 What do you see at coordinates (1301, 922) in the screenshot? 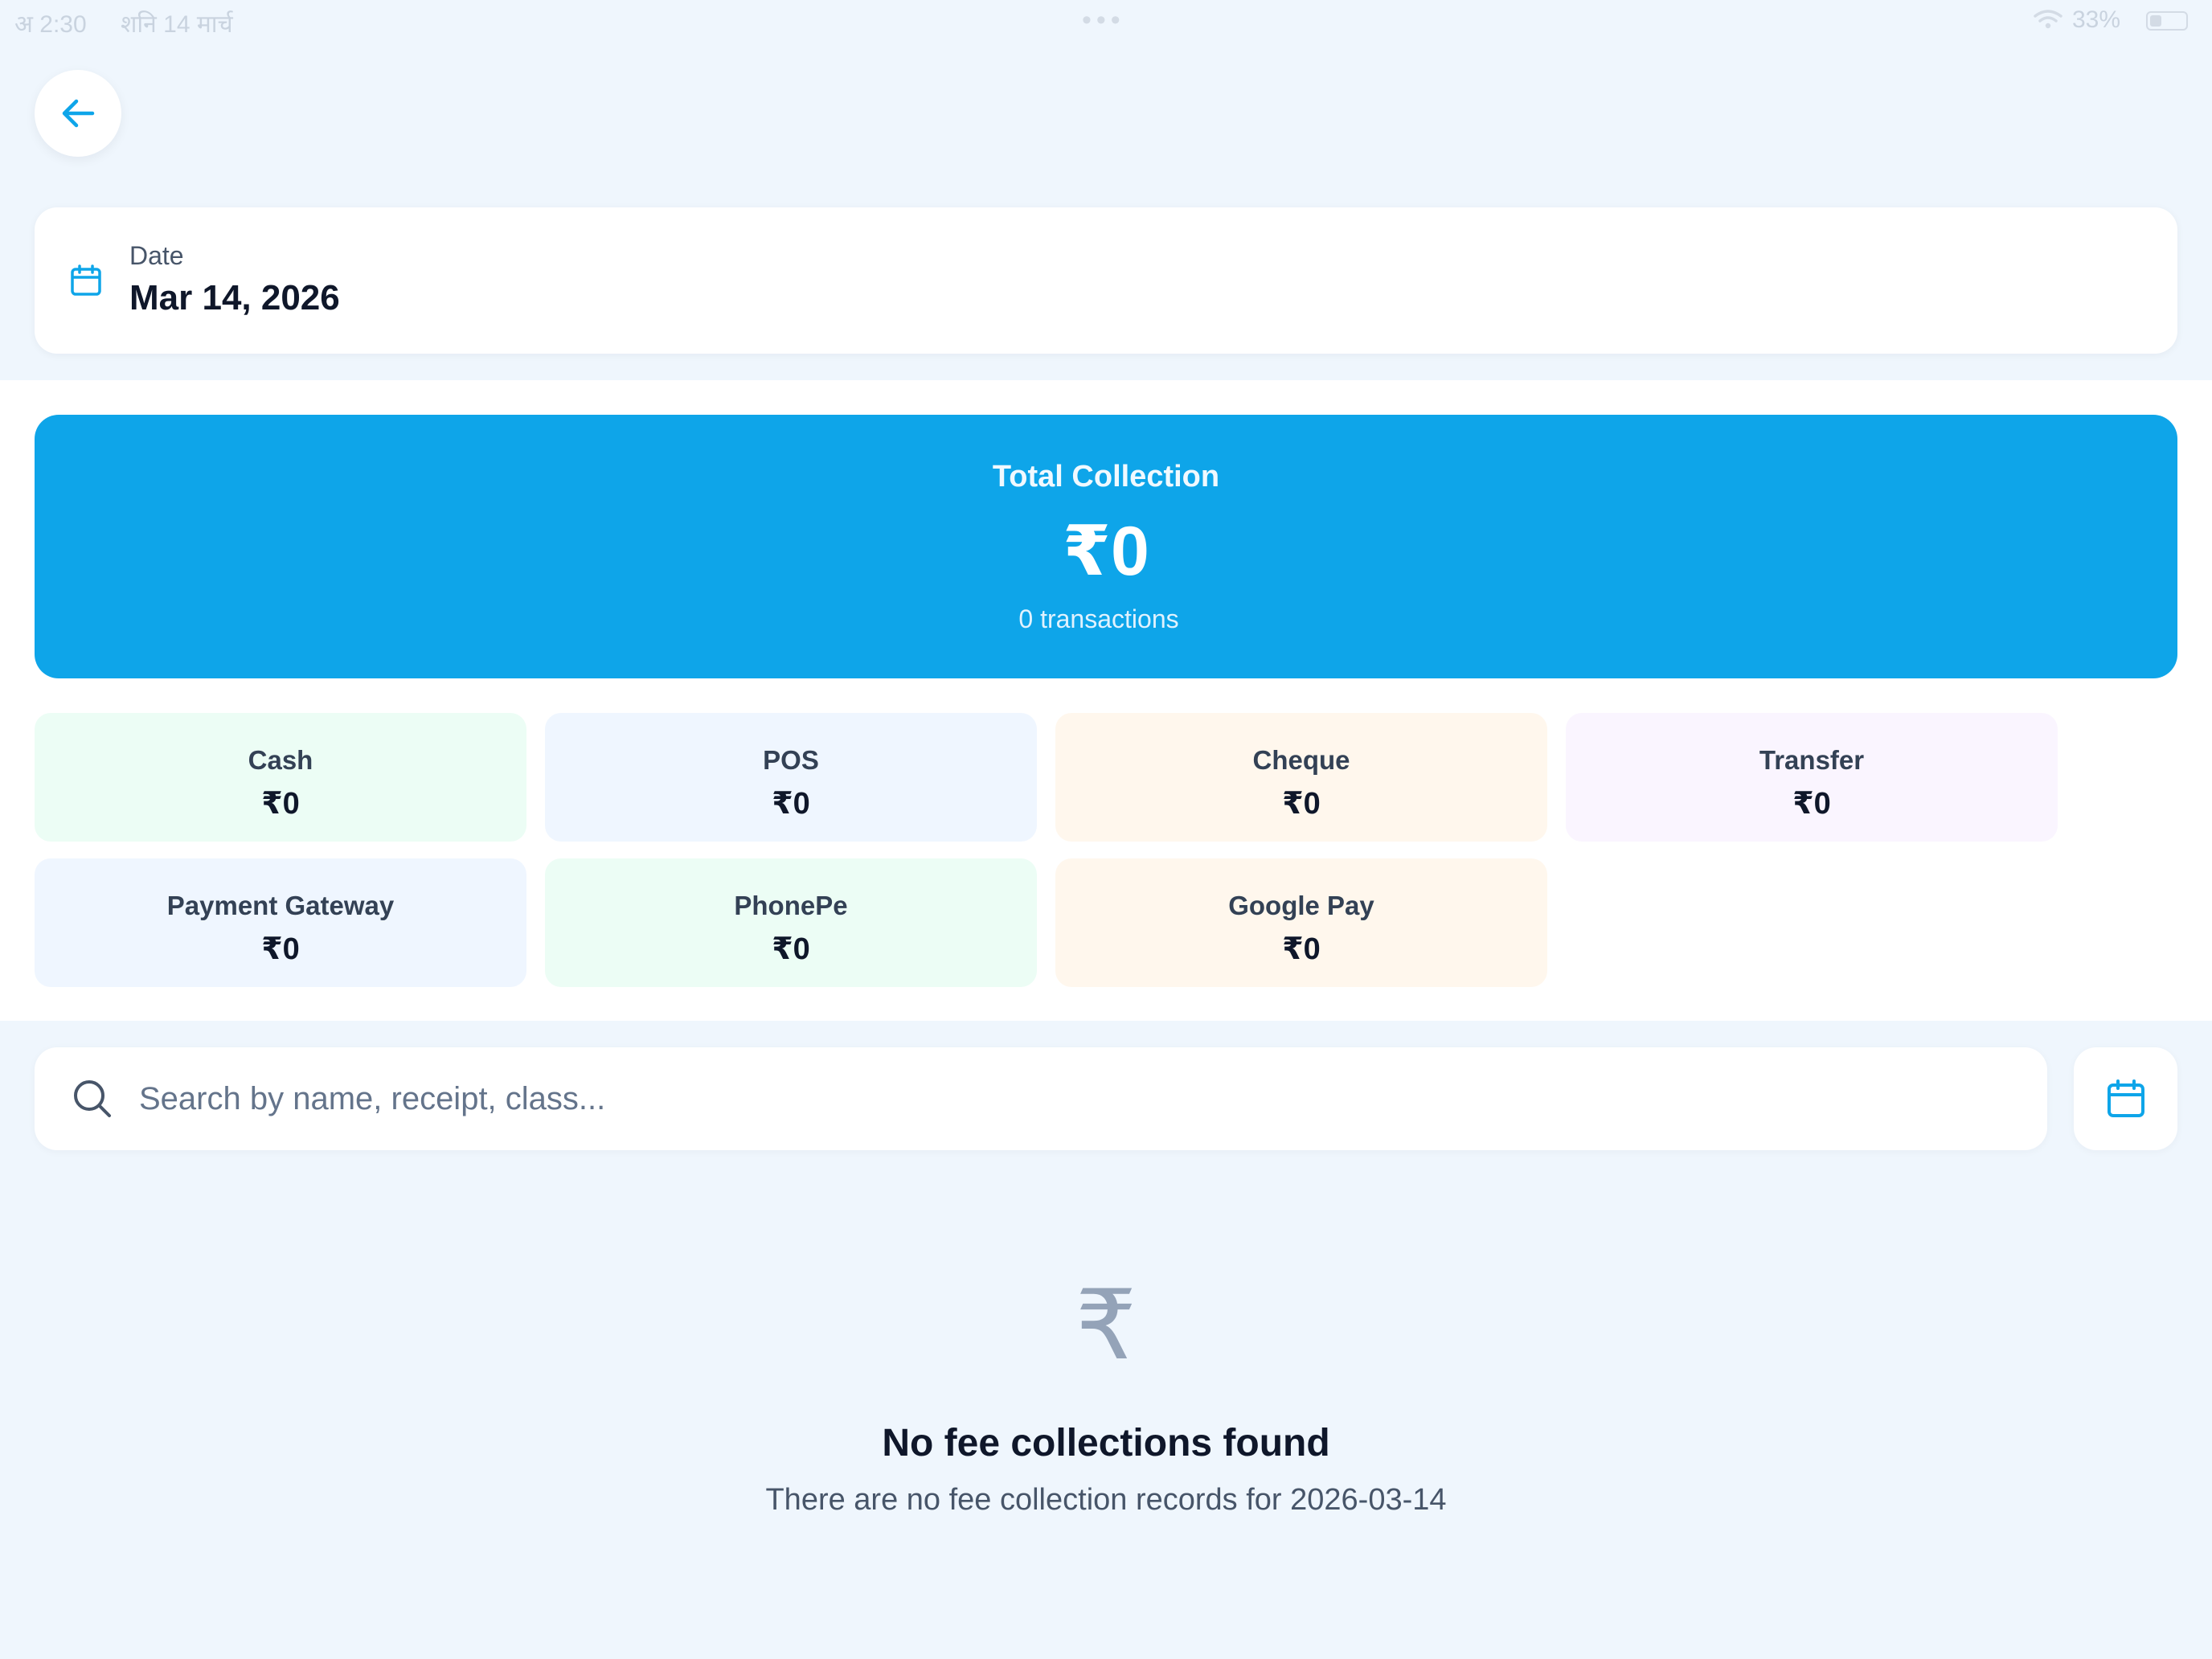
I see `payment-tile-google-pay: Google Pay ₹0` at bounding box center [1301, 922].